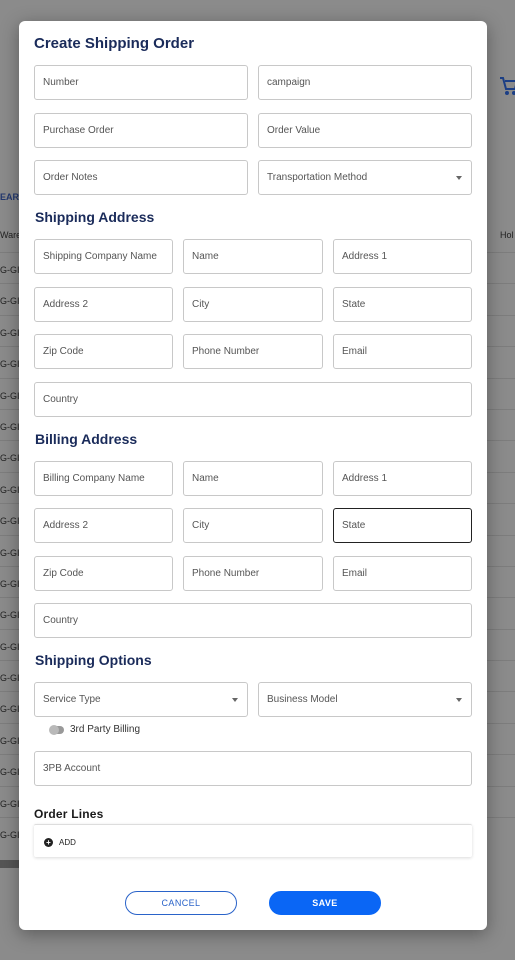  What do you see at coordinates (114, 43) in the screenshot?
I see `dialog-title: Create Shipping Order` at bounding box center [114, 43].